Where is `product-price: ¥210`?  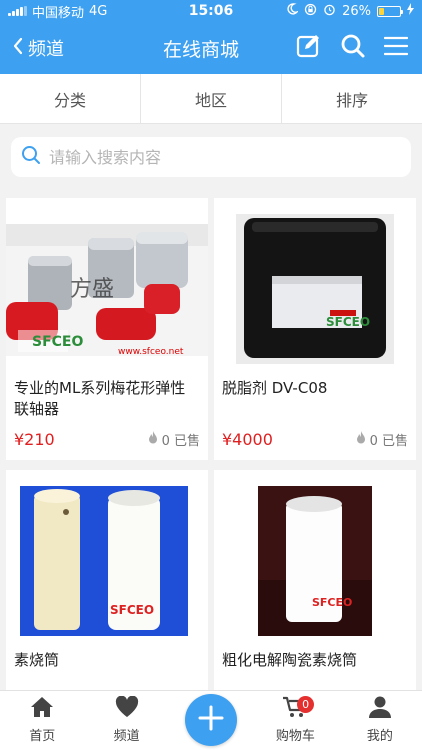
product-price: ¥210 is located at coordinates (34, 439).